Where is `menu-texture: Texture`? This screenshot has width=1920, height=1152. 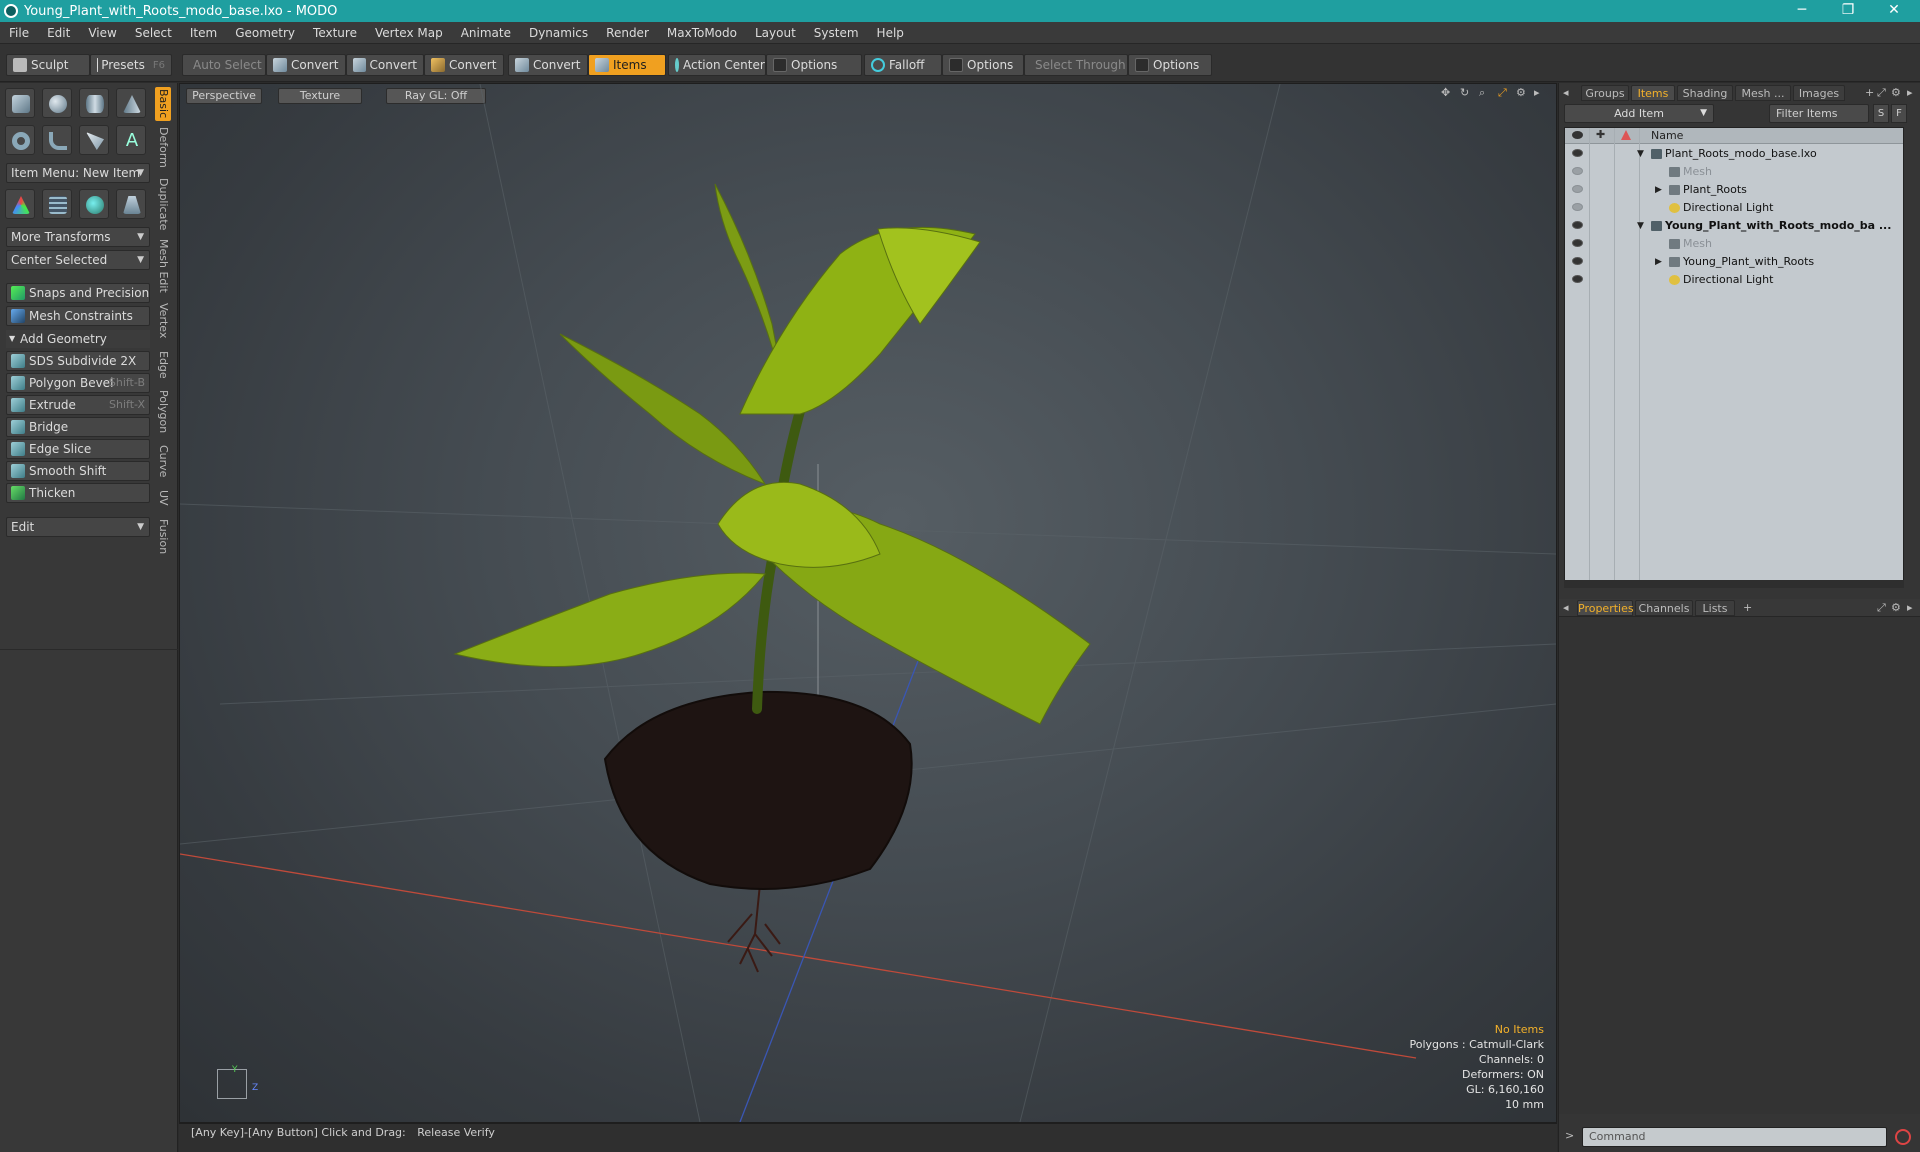
menu-texture: Texture is located at coordinates (335, 33).